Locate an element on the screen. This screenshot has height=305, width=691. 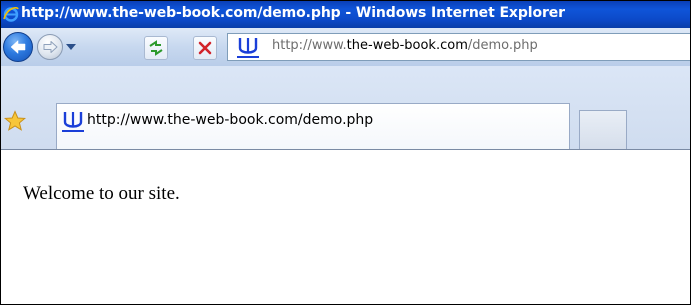
forward-arrow-icon is located at coordinates (50, 47).